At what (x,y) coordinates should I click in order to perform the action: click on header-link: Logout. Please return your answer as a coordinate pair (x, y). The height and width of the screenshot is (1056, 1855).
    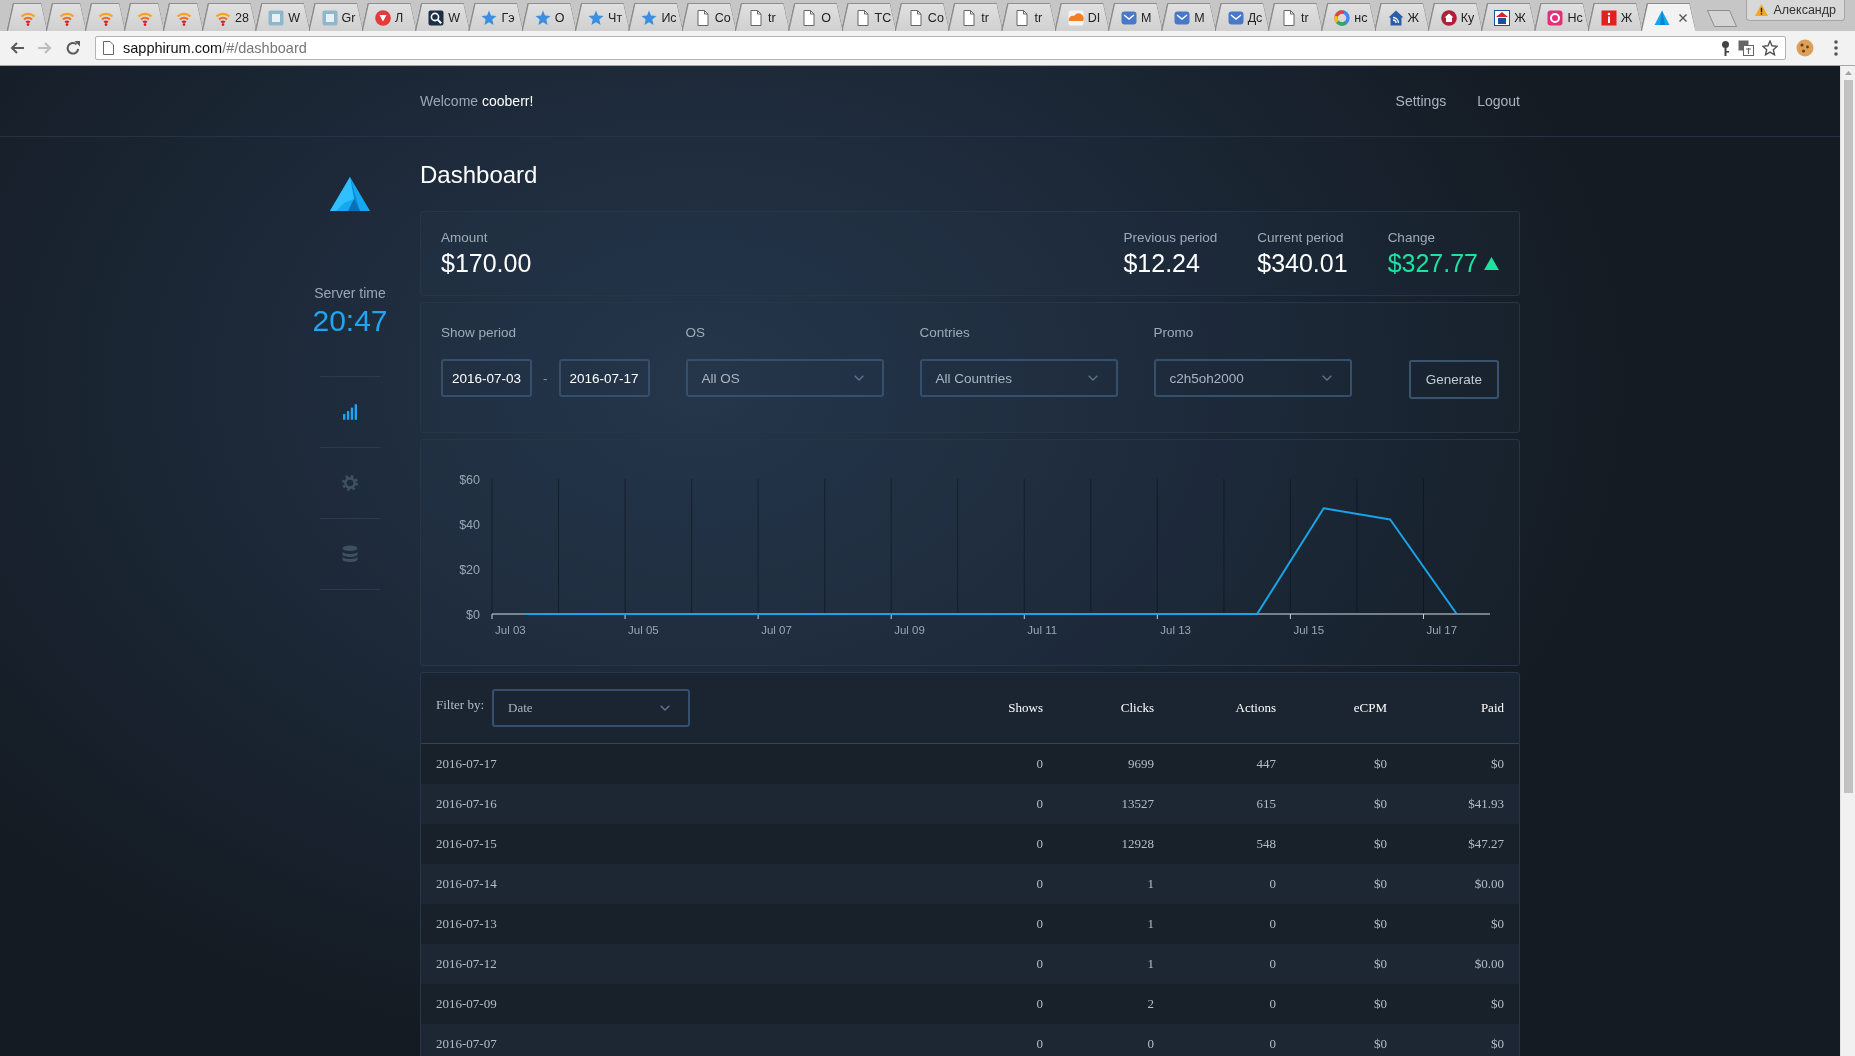
    Looking at the image, I should click on (1498, 101).